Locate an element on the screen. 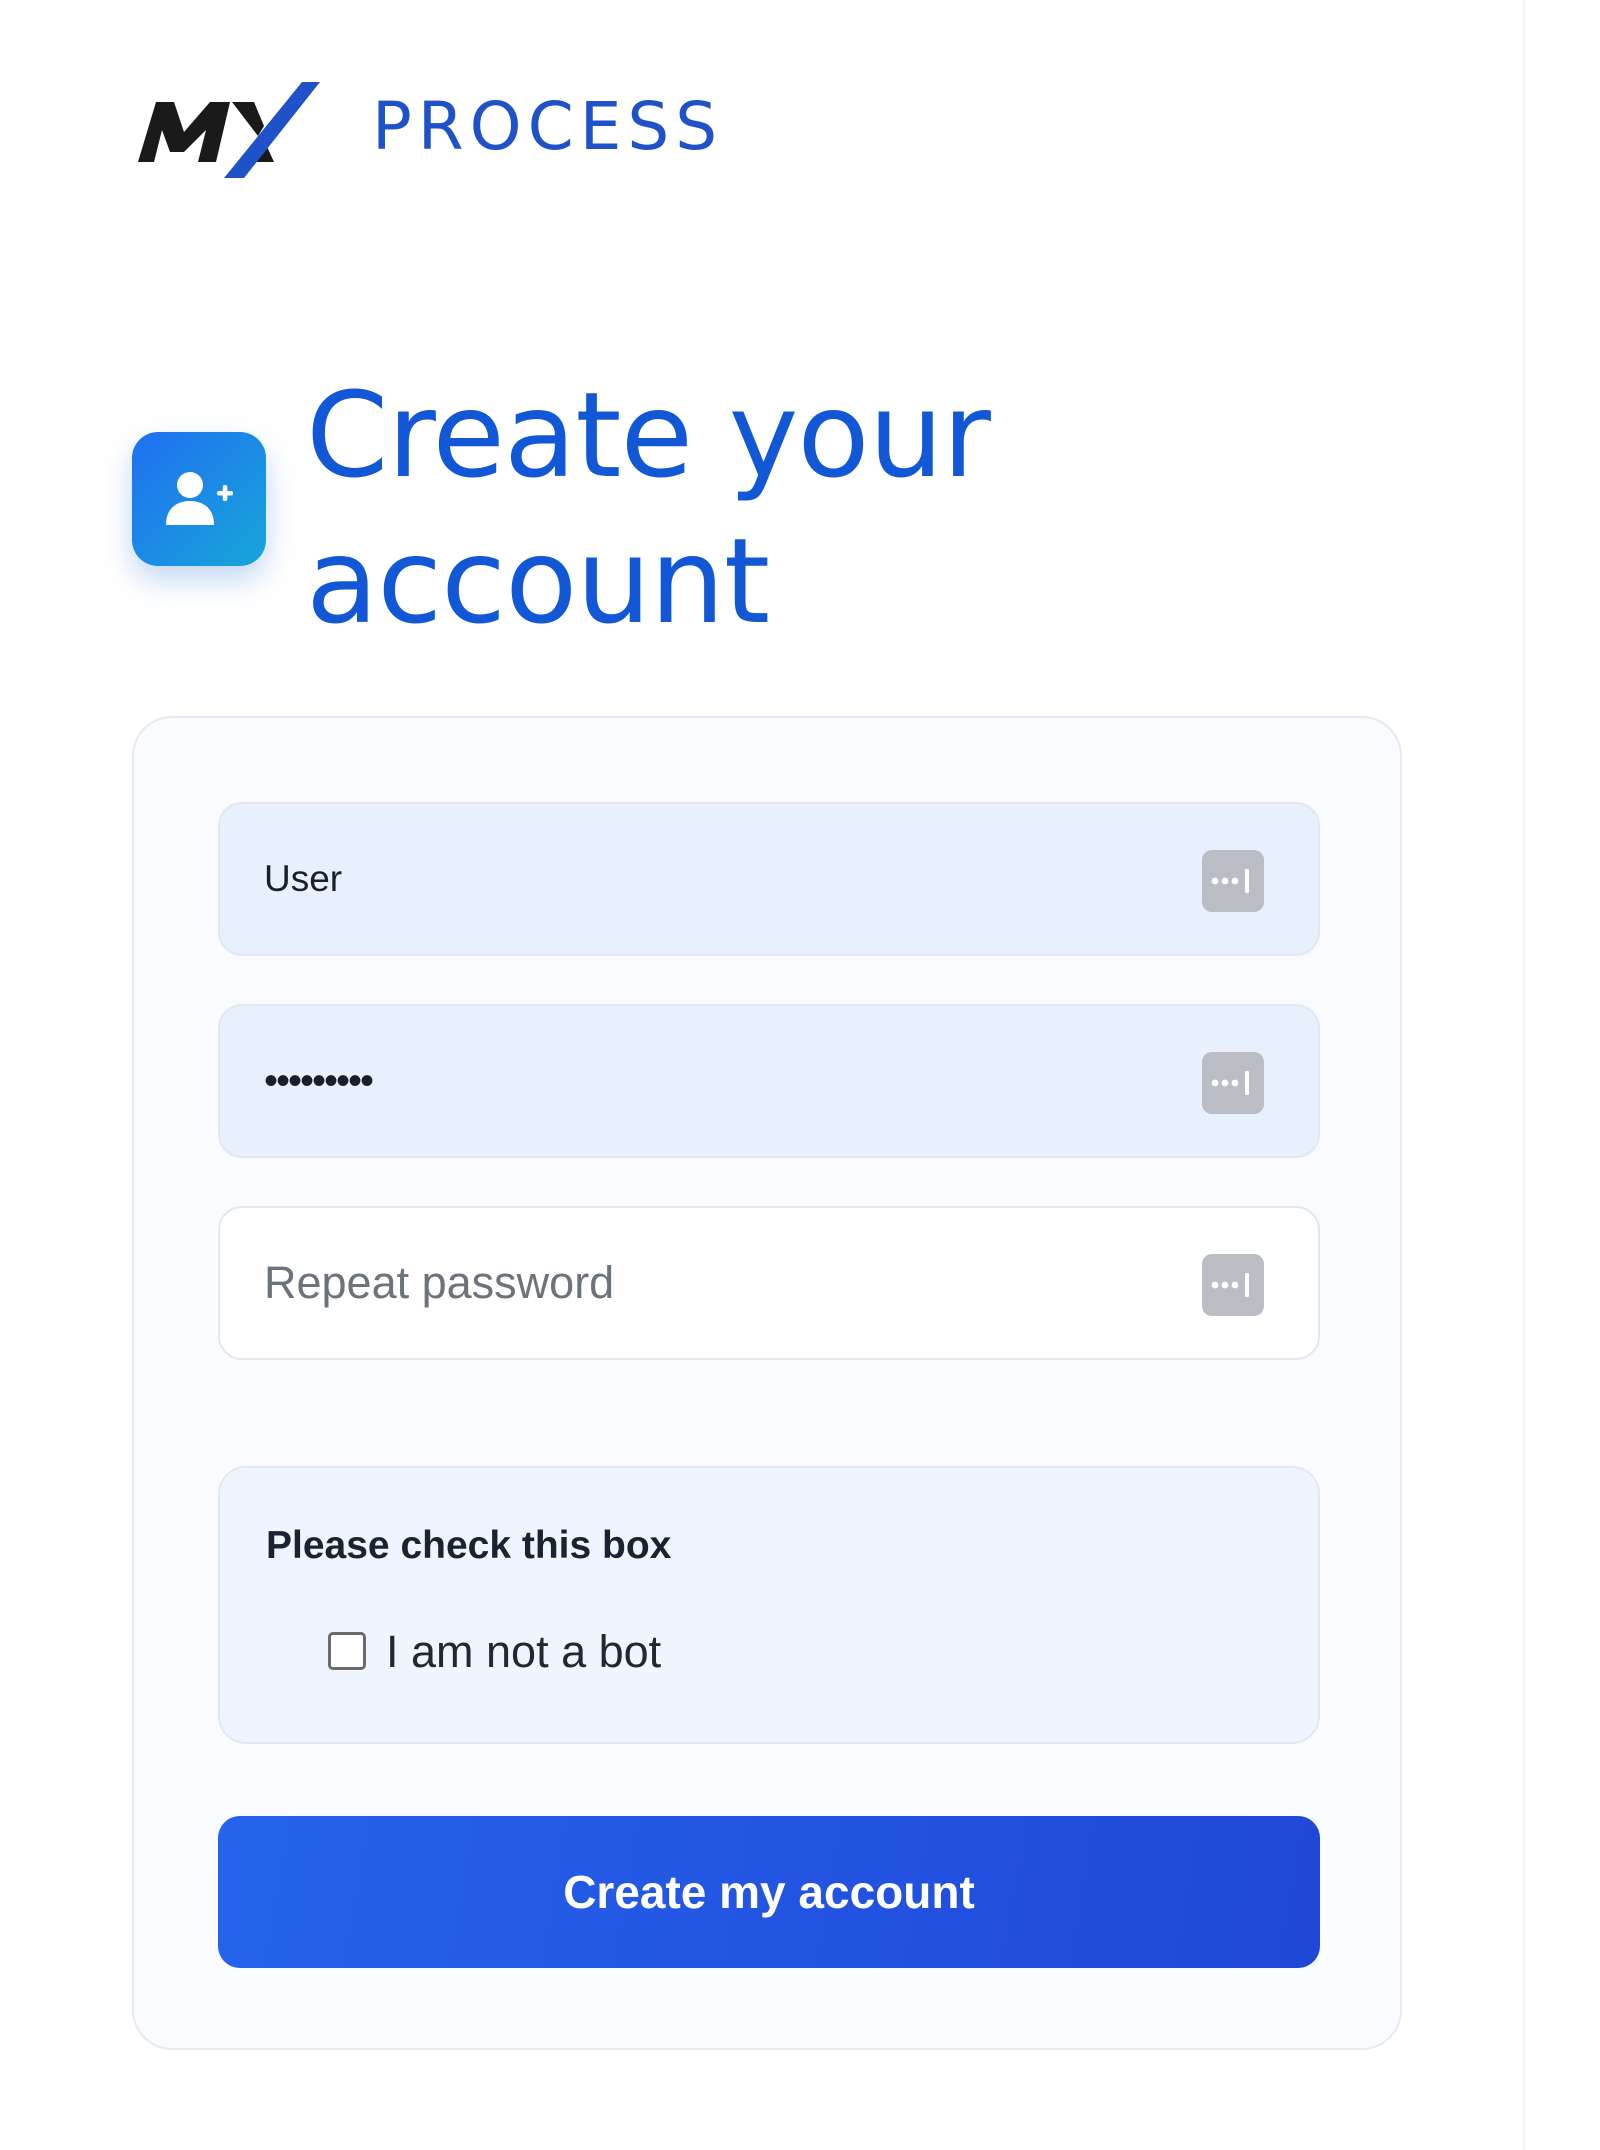  create-account-button: Create my account is located at coordinates (769, 1892).